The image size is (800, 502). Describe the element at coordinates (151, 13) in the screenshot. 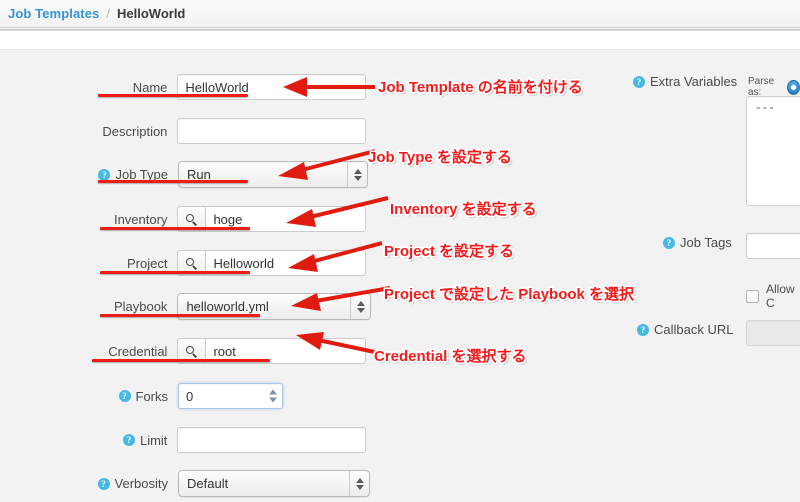

I see `breadcrumb-current: HelloWorld` at that location.